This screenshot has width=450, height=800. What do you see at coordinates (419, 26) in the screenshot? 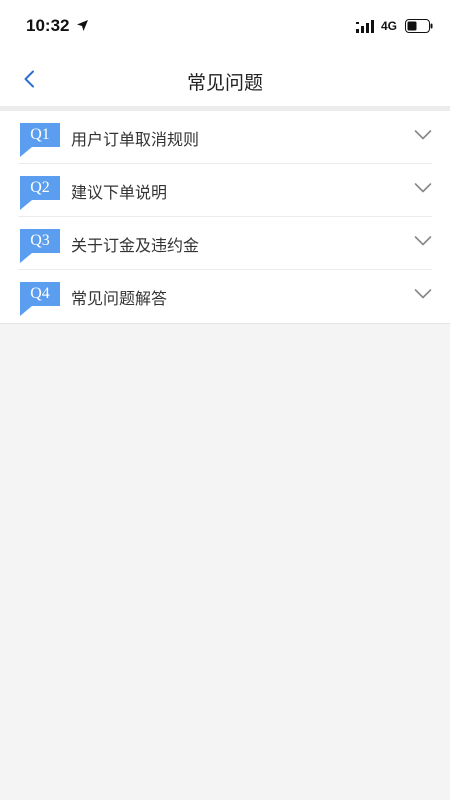
I see `battery-icon` at bounding box center [419, 26].